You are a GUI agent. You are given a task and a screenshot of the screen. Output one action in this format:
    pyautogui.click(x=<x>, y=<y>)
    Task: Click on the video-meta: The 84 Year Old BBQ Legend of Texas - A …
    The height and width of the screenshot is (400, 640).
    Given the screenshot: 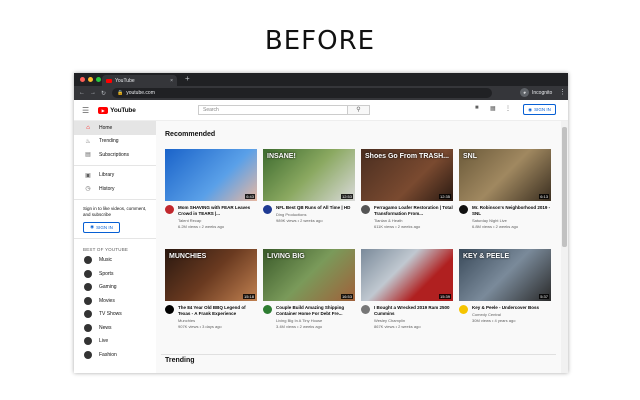 What is the action you would take?
    pyautogui.click(x=211, y=317)
    